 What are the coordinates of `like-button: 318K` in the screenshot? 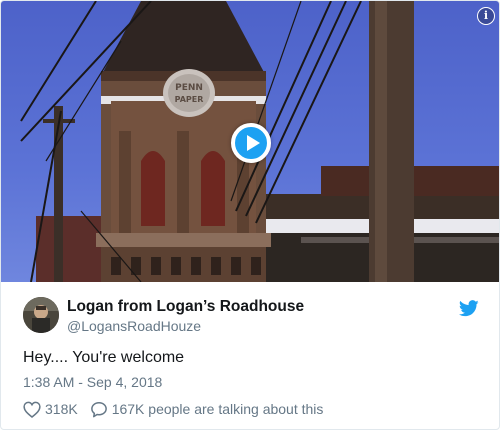 It's located at (50, 409).